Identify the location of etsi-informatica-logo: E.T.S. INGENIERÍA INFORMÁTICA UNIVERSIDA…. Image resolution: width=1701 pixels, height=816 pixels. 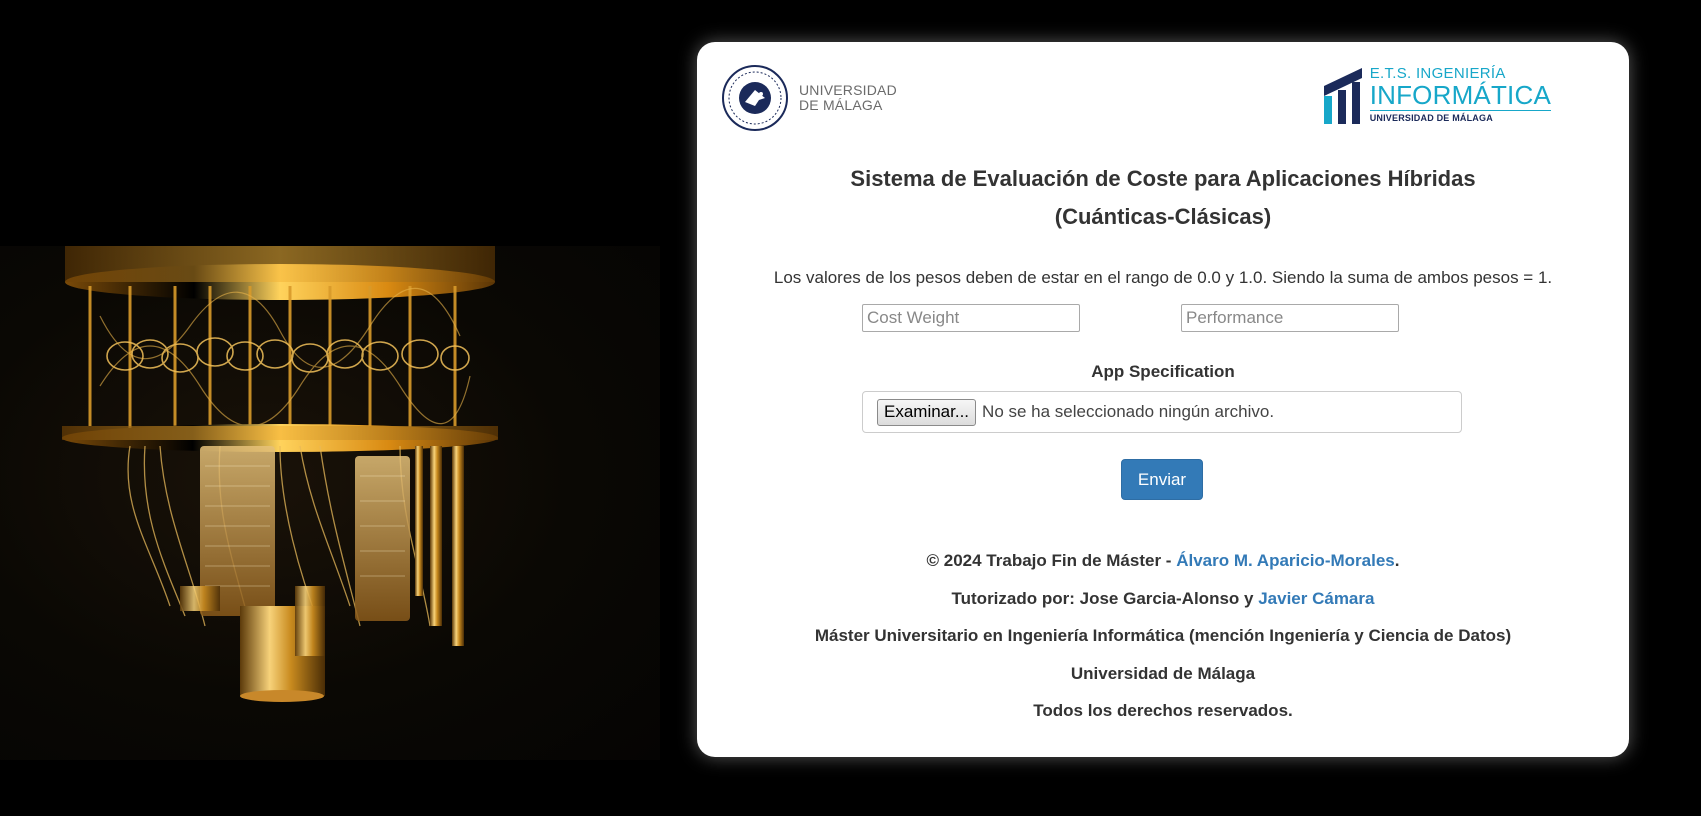
(1436, 96).